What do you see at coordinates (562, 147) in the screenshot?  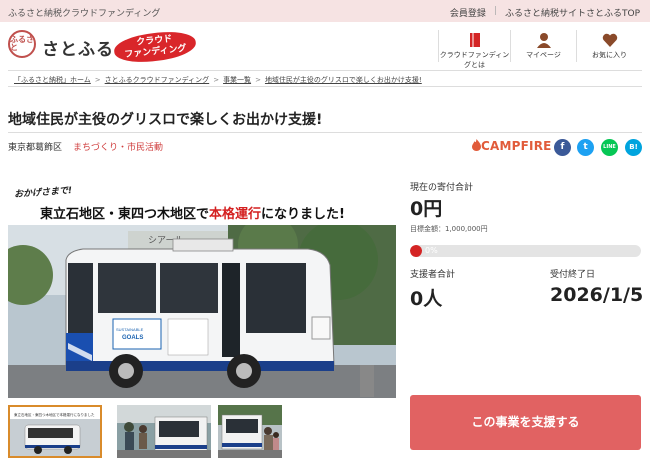 I see `facebook-share-button: f` at bounding box center [562, 147].